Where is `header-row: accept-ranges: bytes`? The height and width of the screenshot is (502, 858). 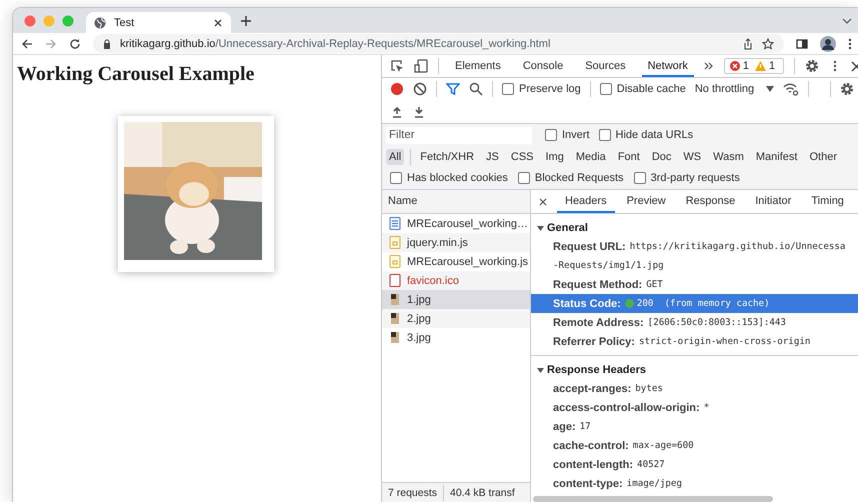
header-row: accept-ranges: bytes is located at coordinates (694, 388).